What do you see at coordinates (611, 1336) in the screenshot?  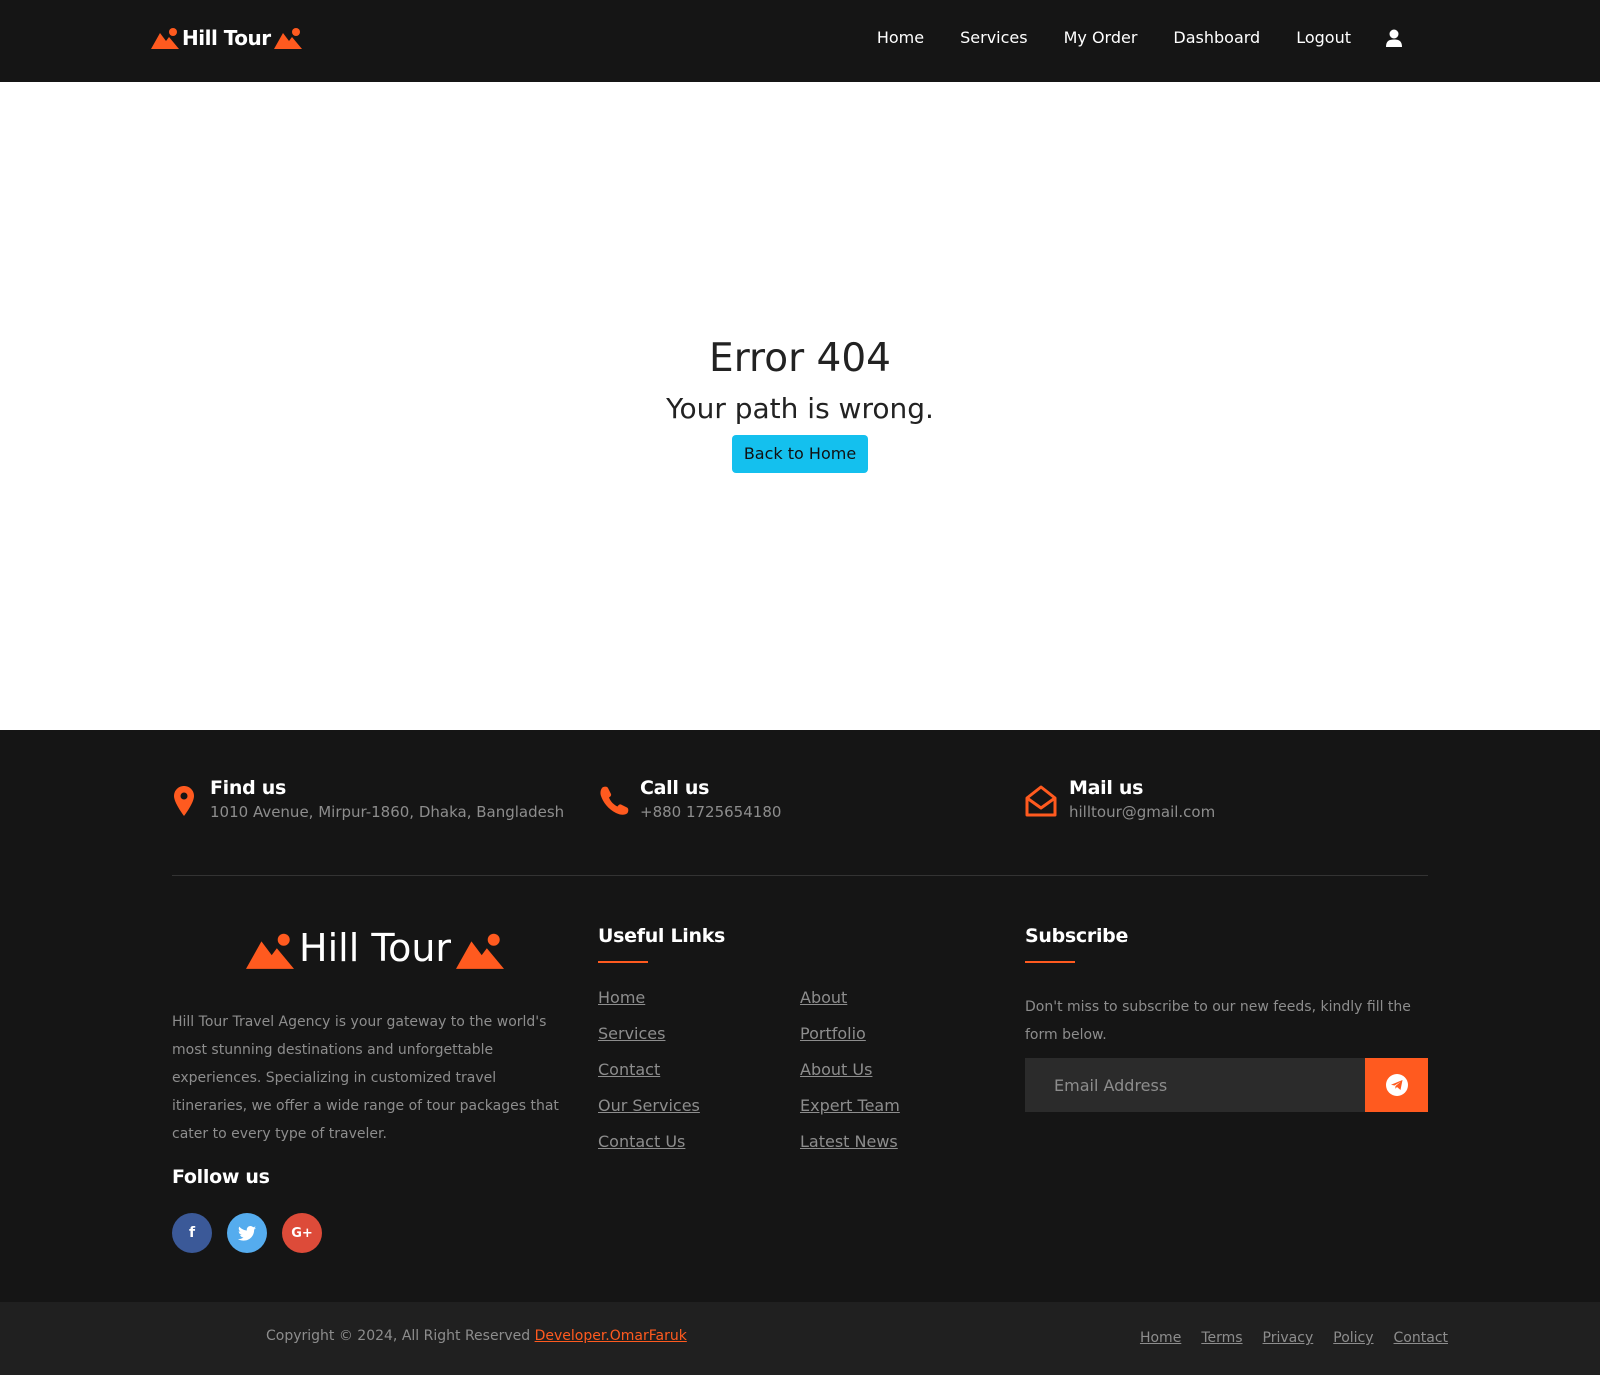 I see `developer-link: Developer.OmarFaruk` at bounding box center [611, 1336].